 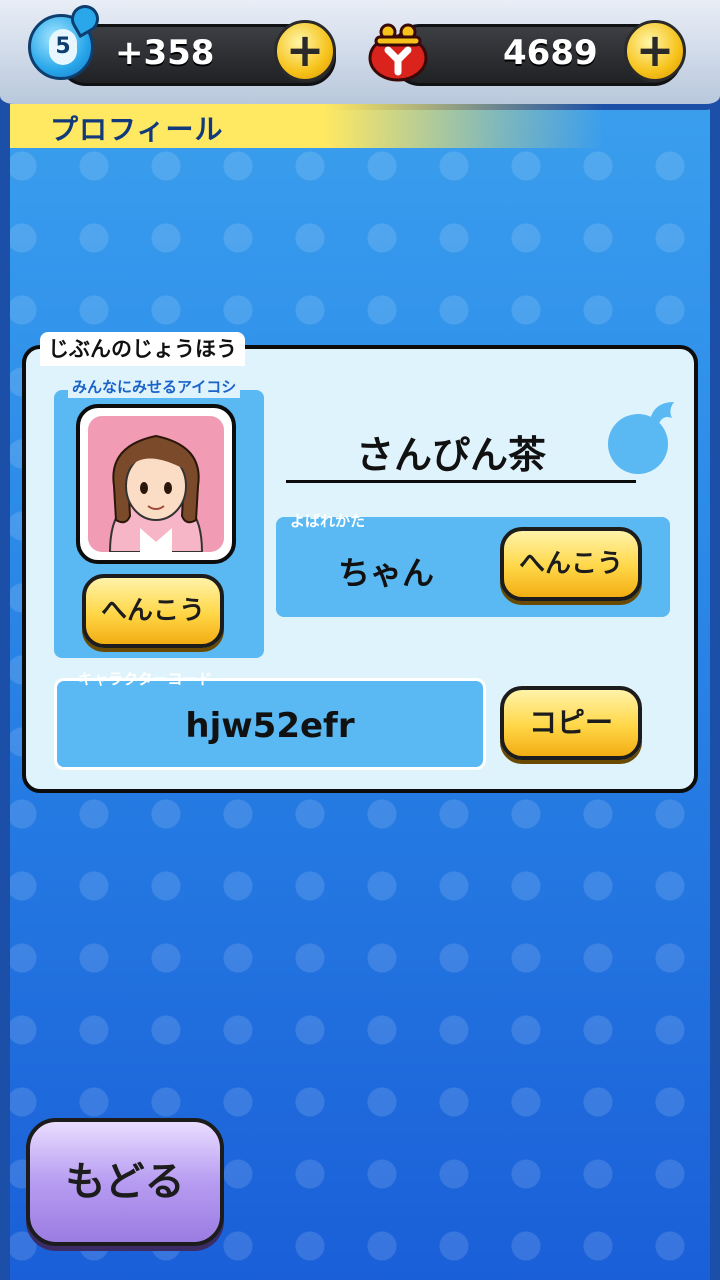 What do you see at coordinates (5, 670) in the screenshot?
I see `frame-left` at bounding box center [5, 670].